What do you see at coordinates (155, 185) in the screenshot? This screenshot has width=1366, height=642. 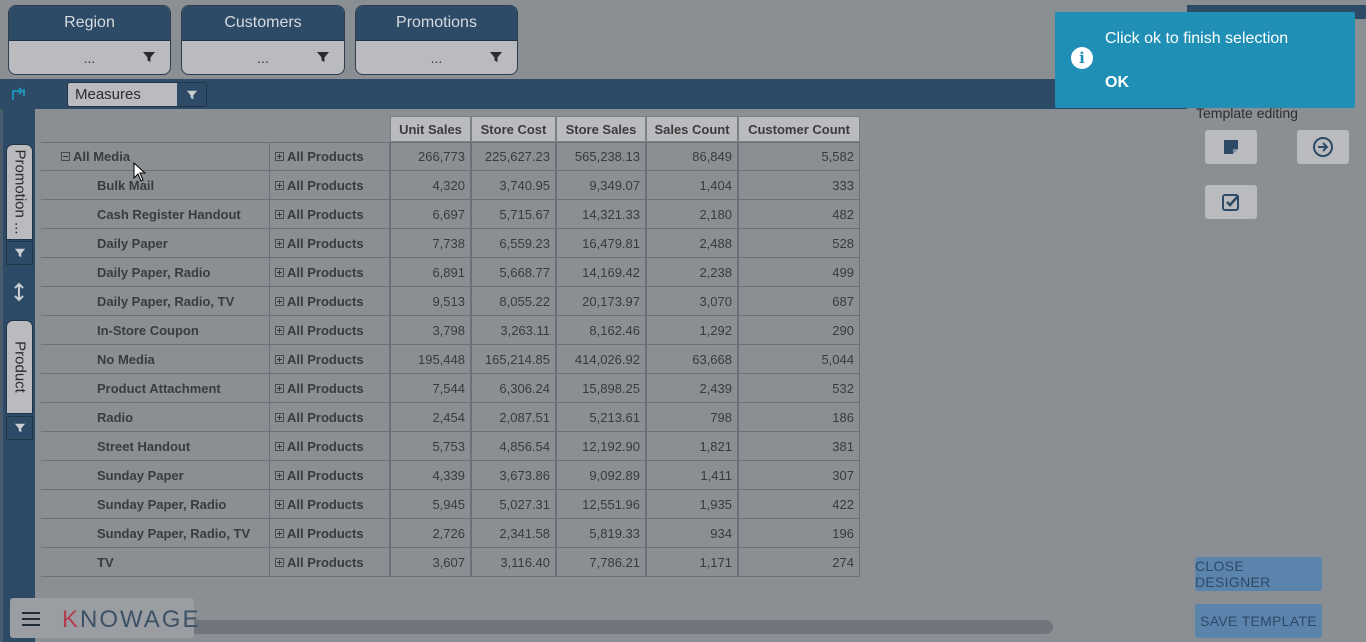 I see `media-member-cell: Bulk Mail` at bounding box center [155, 185].